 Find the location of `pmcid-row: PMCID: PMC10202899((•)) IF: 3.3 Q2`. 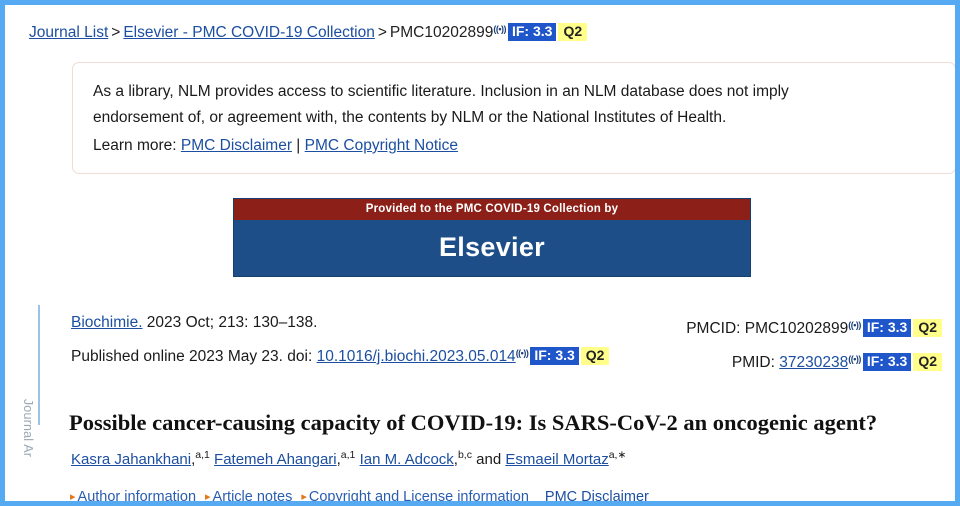

pmcid-row: PMCID: PMC10202899((•)) IF: 3.3 Q2 is located at coordinates (814, 327).